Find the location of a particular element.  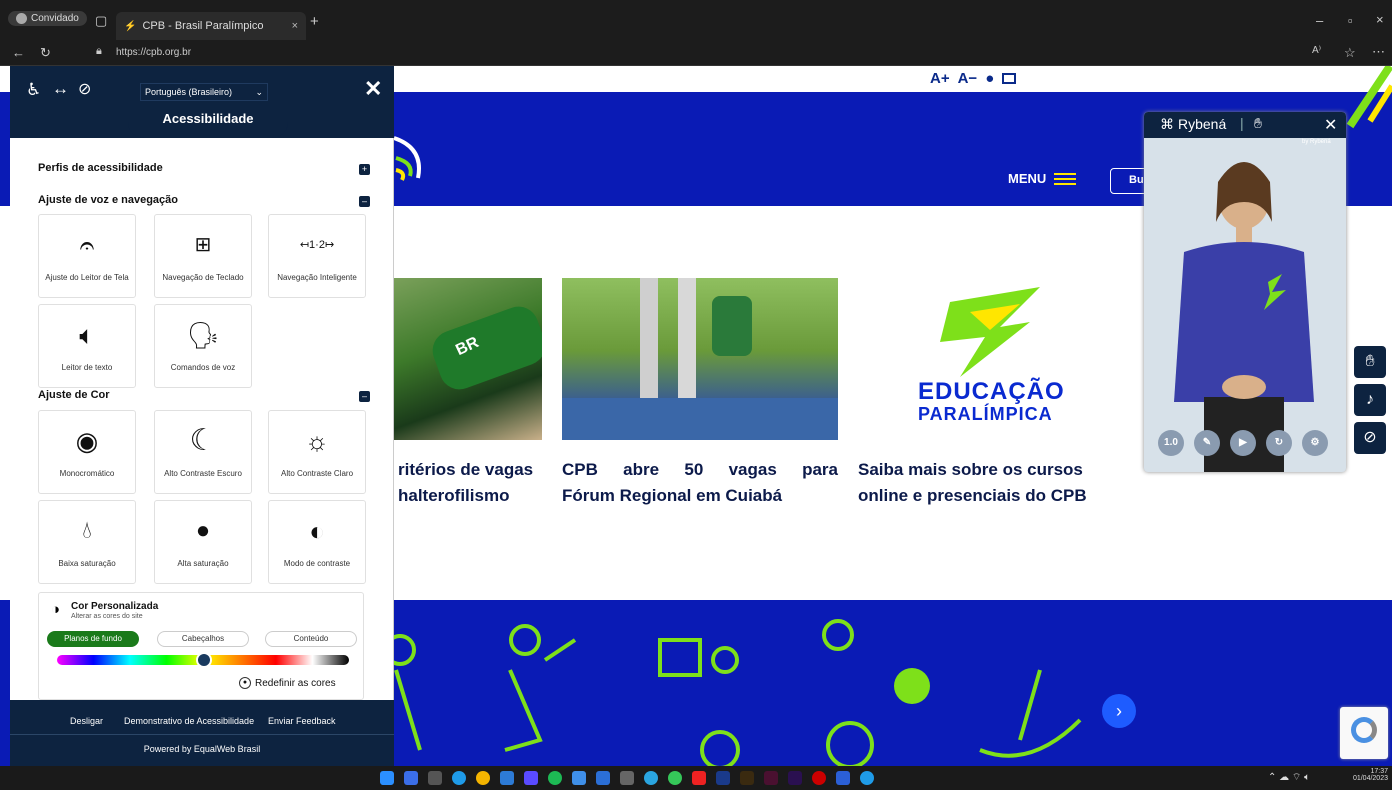

side-hide-icon: ⊘ is located at coordinates (1370, 438).